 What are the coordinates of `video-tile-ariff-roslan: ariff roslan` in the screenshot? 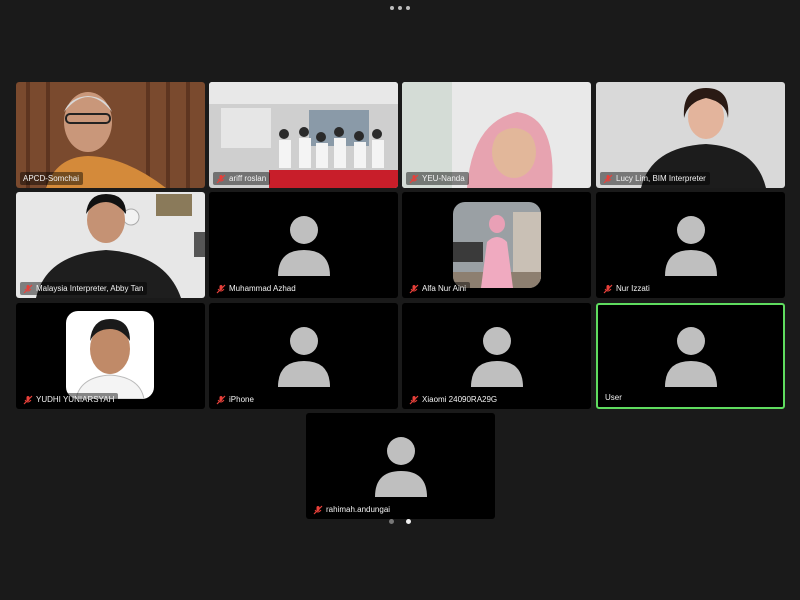 It's located at (303, 135).